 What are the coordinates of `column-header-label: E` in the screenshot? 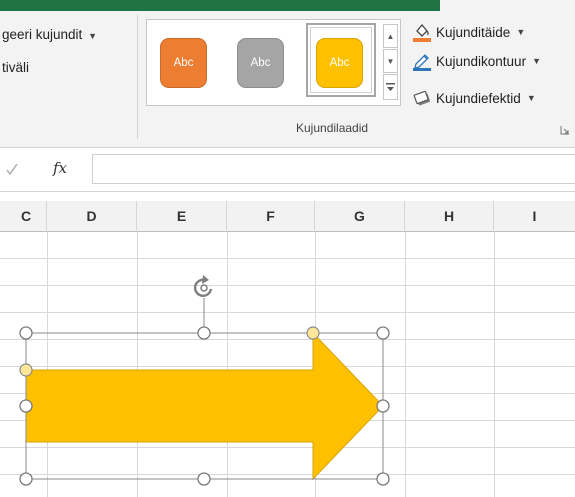 It's located at (181, 216).